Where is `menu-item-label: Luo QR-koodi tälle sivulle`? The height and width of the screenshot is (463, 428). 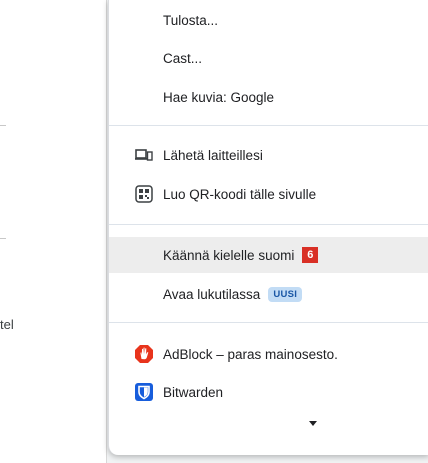 menu-item-label: Luo QR-koodi tälle sivulle is located at coordinates (240, 194).